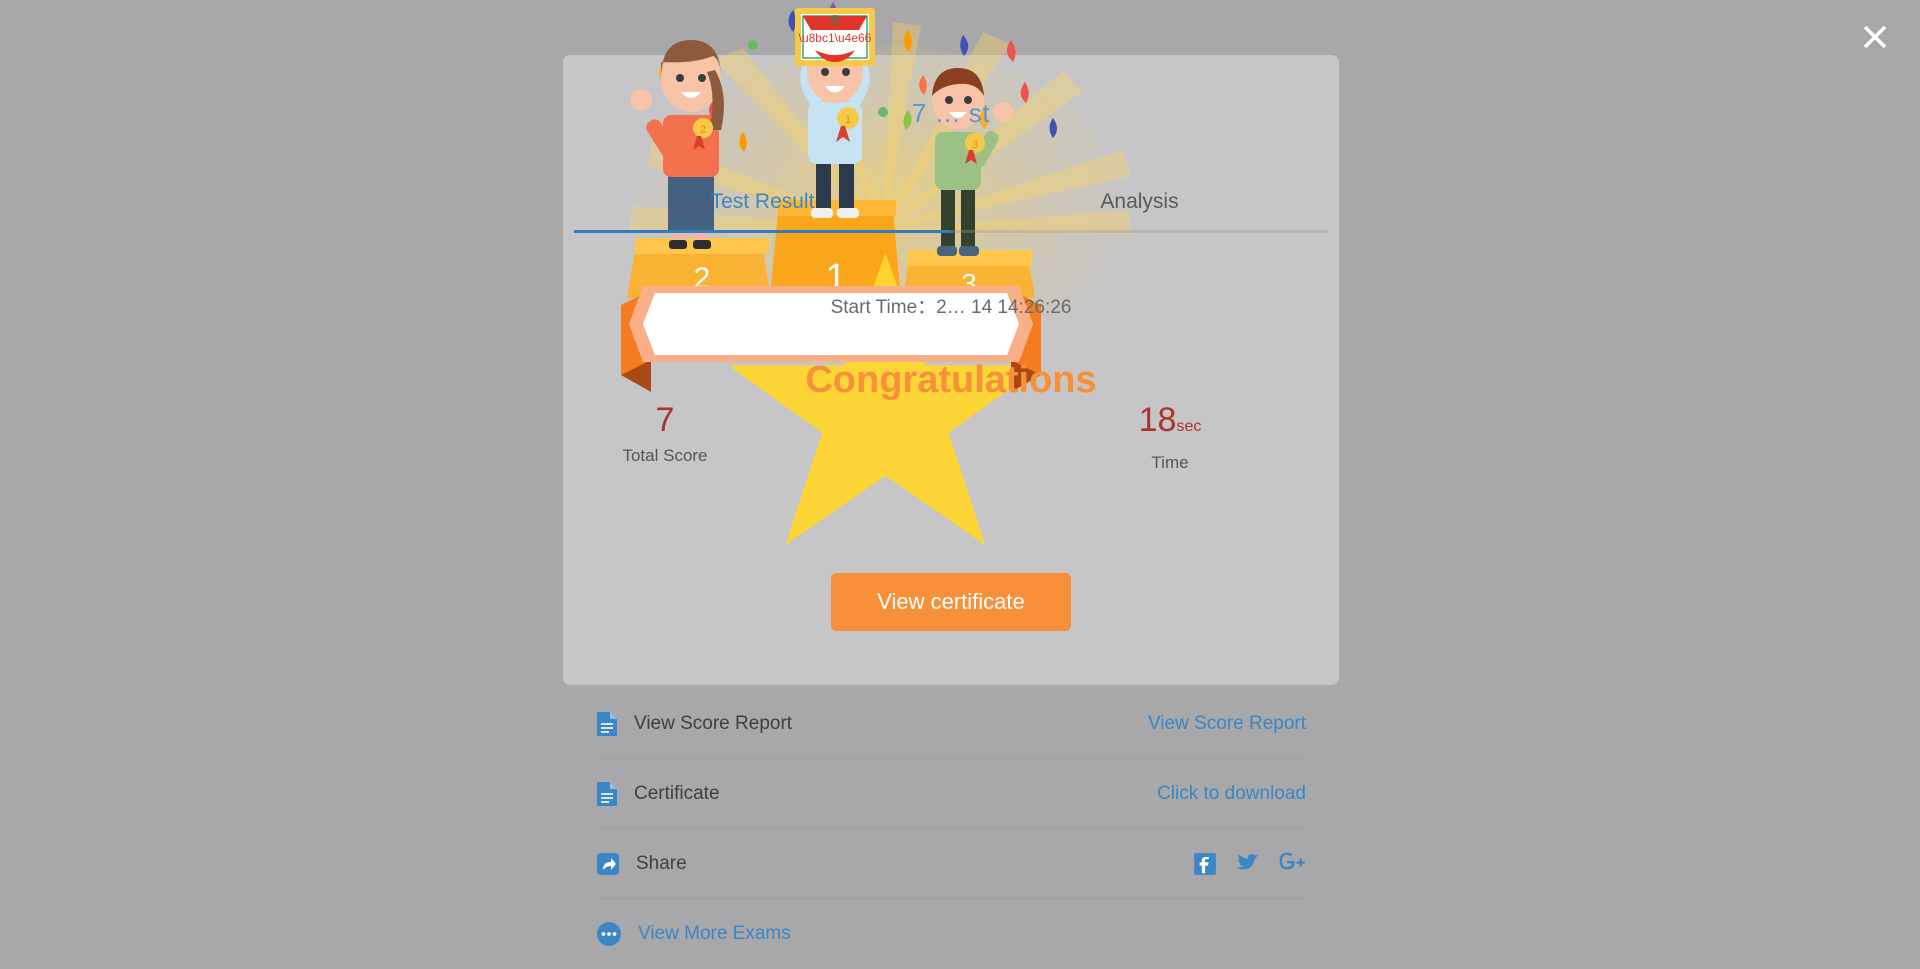 The height and width of the screenshot is (969, 1920). Describe the element at coordinates (951, 794) in the screenshot. I see `action-row-certificate: Certificate Click to download` at that location.